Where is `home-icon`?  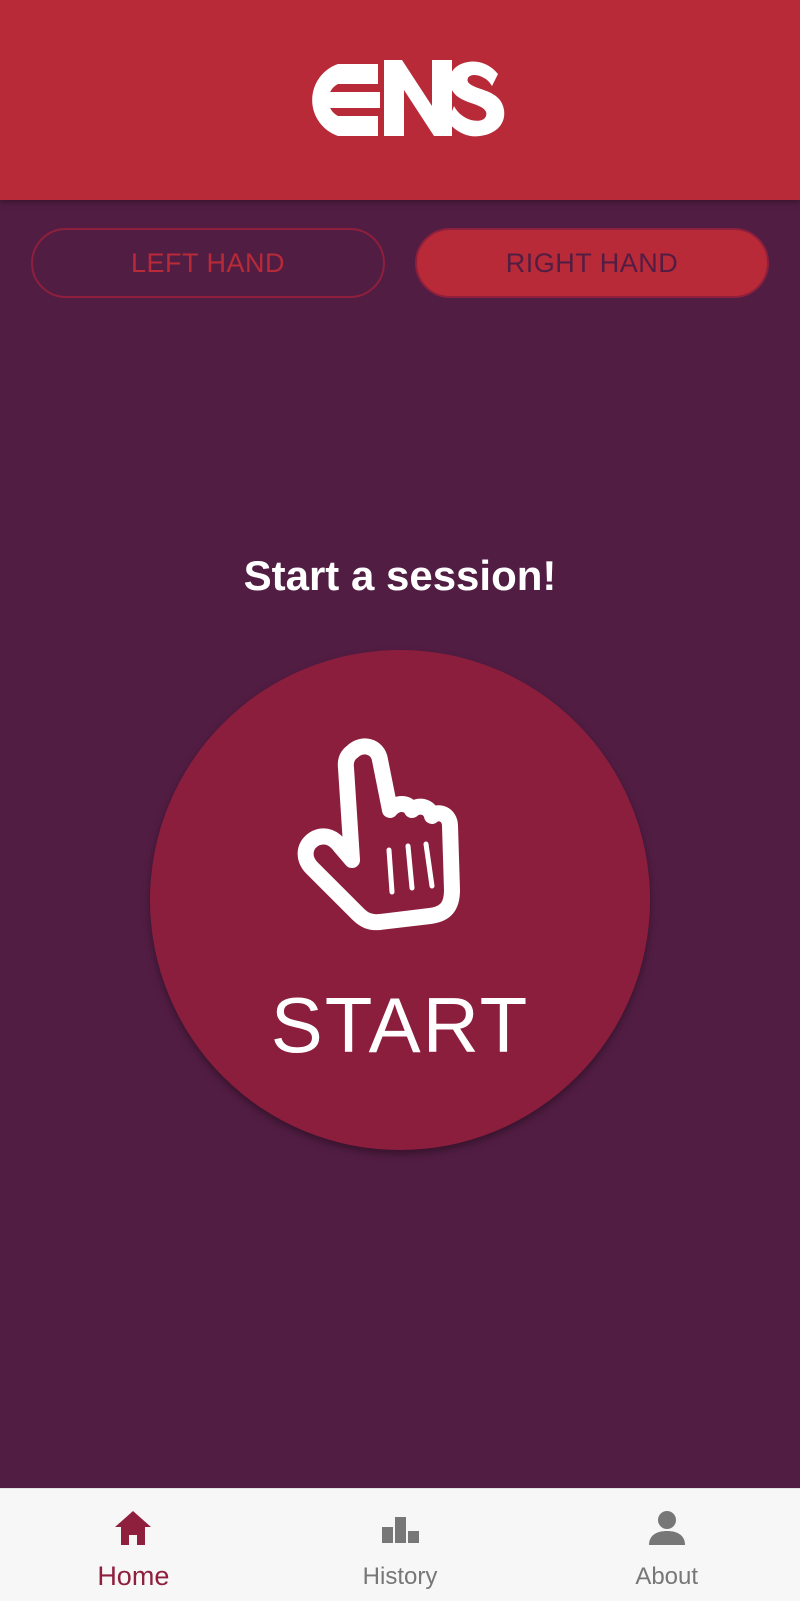
home-icon is located at coordinates (133, 1528).